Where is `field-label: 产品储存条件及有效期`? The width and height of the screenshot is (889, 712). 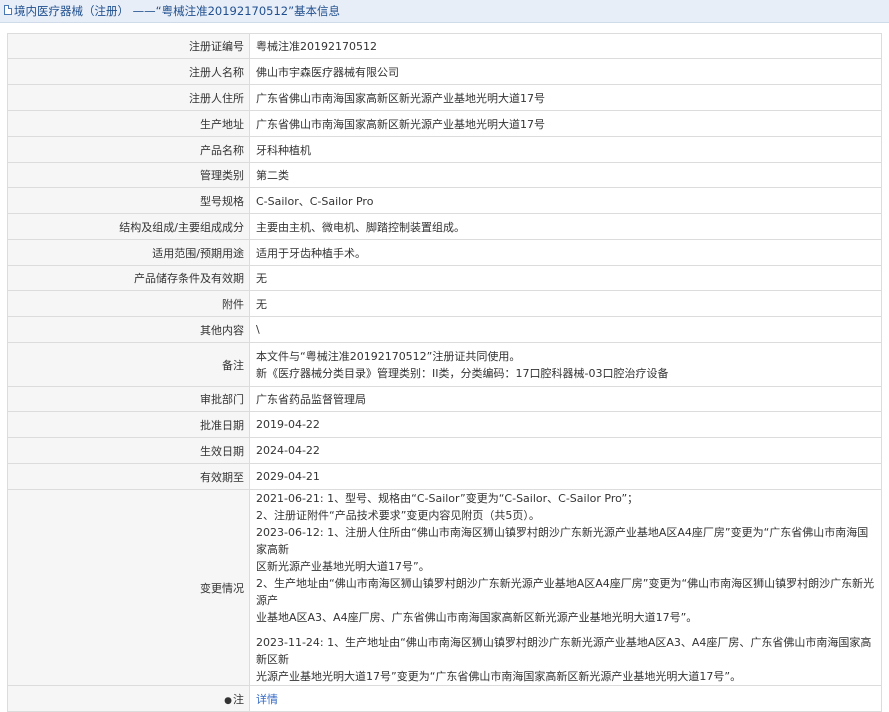 field-label: 产品储存条件及有效期 is located at coordinates (128, 278).